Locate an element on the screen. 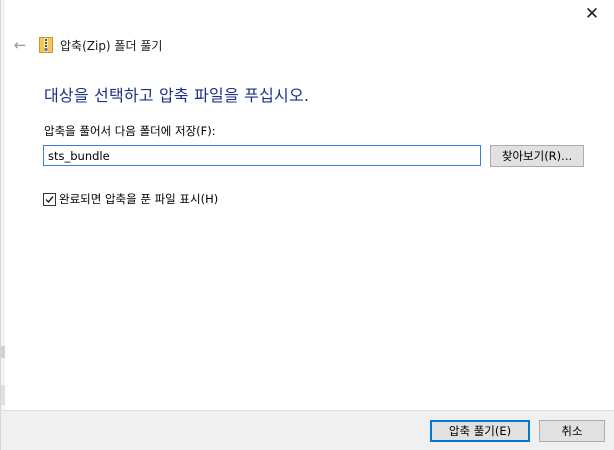  destination-path-input is located at coordinates (262, 155).